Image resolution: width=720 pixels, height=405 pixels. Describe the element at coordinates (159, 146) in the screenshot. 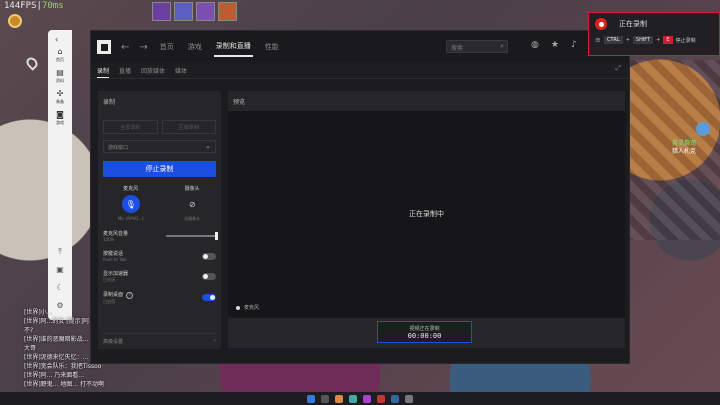

I see `source-dropdown: 游戏窗口 ⌄` at that location.